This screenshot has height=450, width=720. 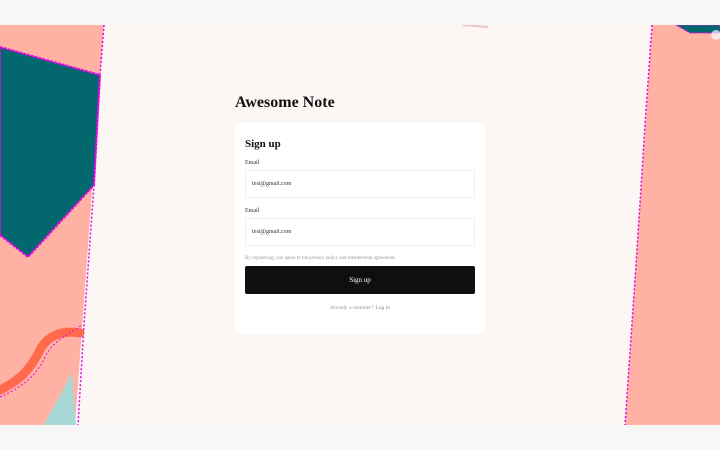 What do you see at coordinates (475, 26) in the screenshot?
I see `top-accent-mark` at bounding box center [475, 26].